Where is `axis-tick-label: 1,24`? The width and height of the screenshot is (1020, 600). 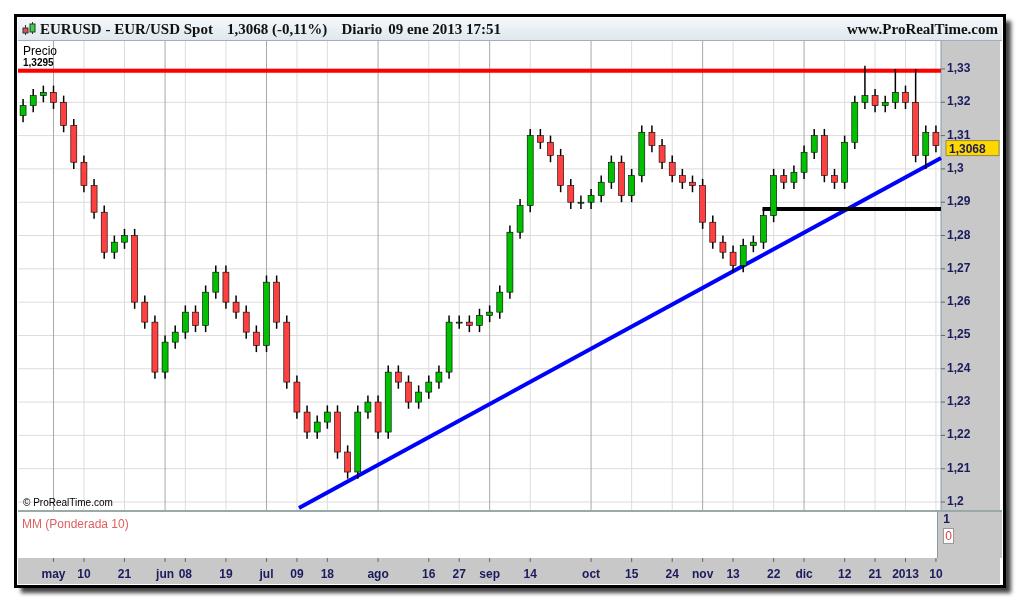 axis-tick-label: 1,24 is located at coordinates (955, 367).